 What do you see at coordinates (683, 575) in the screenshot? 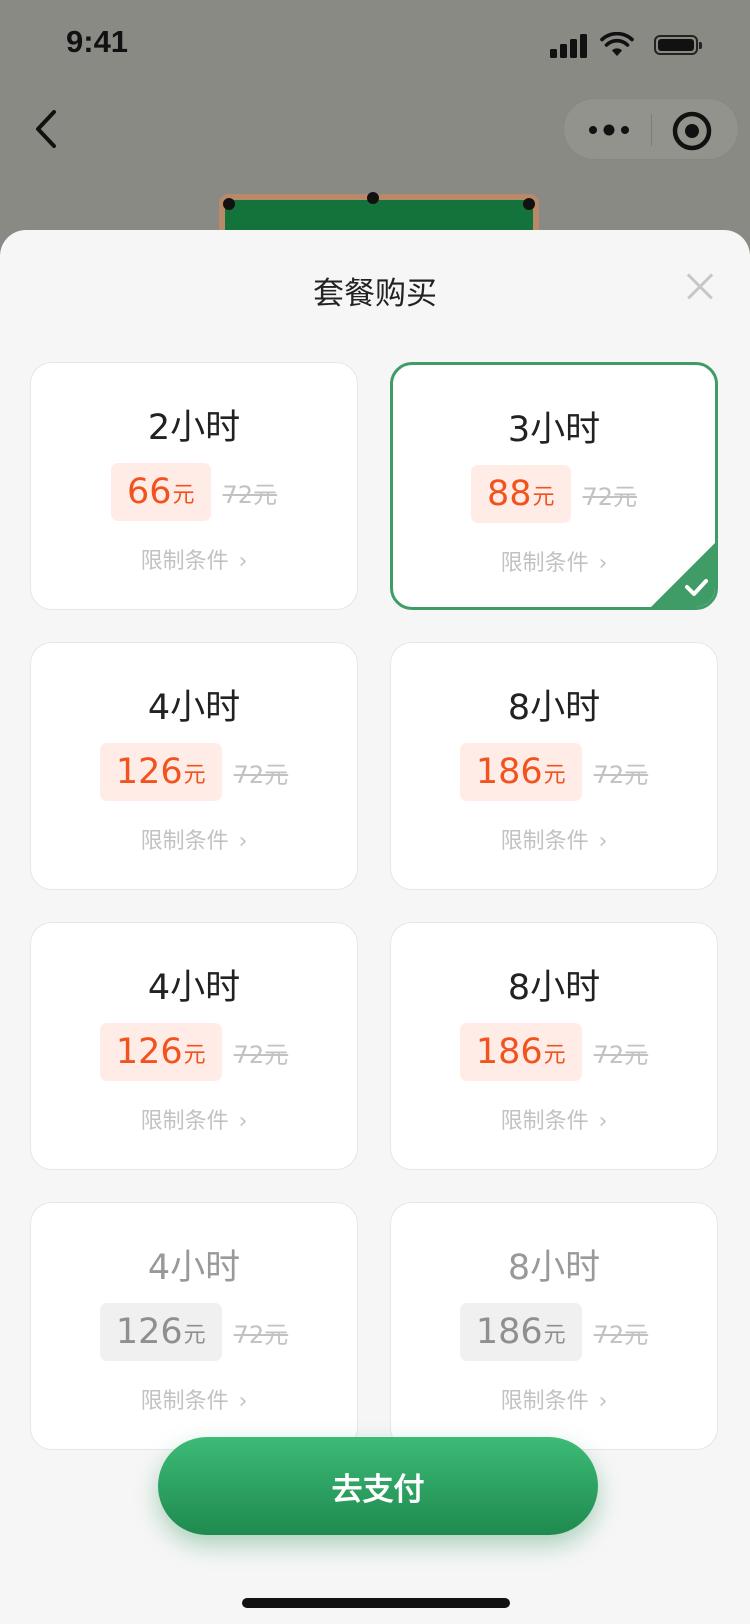
I see `check-icon` at bounding box center [683, 575].